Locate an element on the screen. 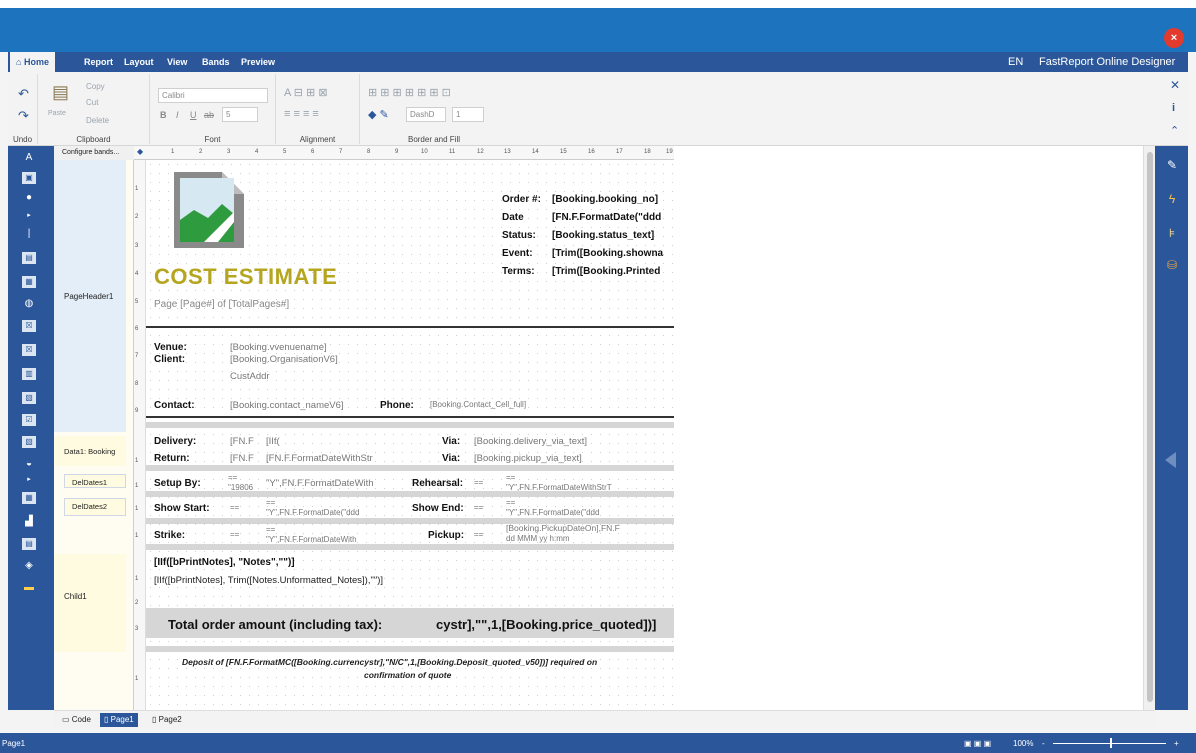  rehearsal-time-field: == is located at coordinates (510, 477).